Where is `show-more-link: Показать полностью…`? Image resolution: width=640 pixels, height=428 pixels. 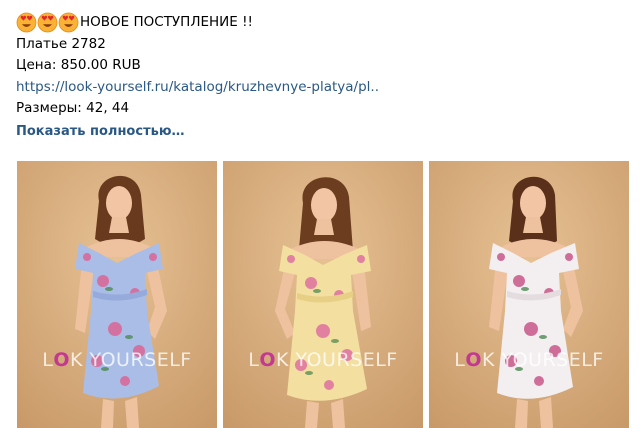 show-more-link: Показать полностью… is located at coordinates (197, 132).